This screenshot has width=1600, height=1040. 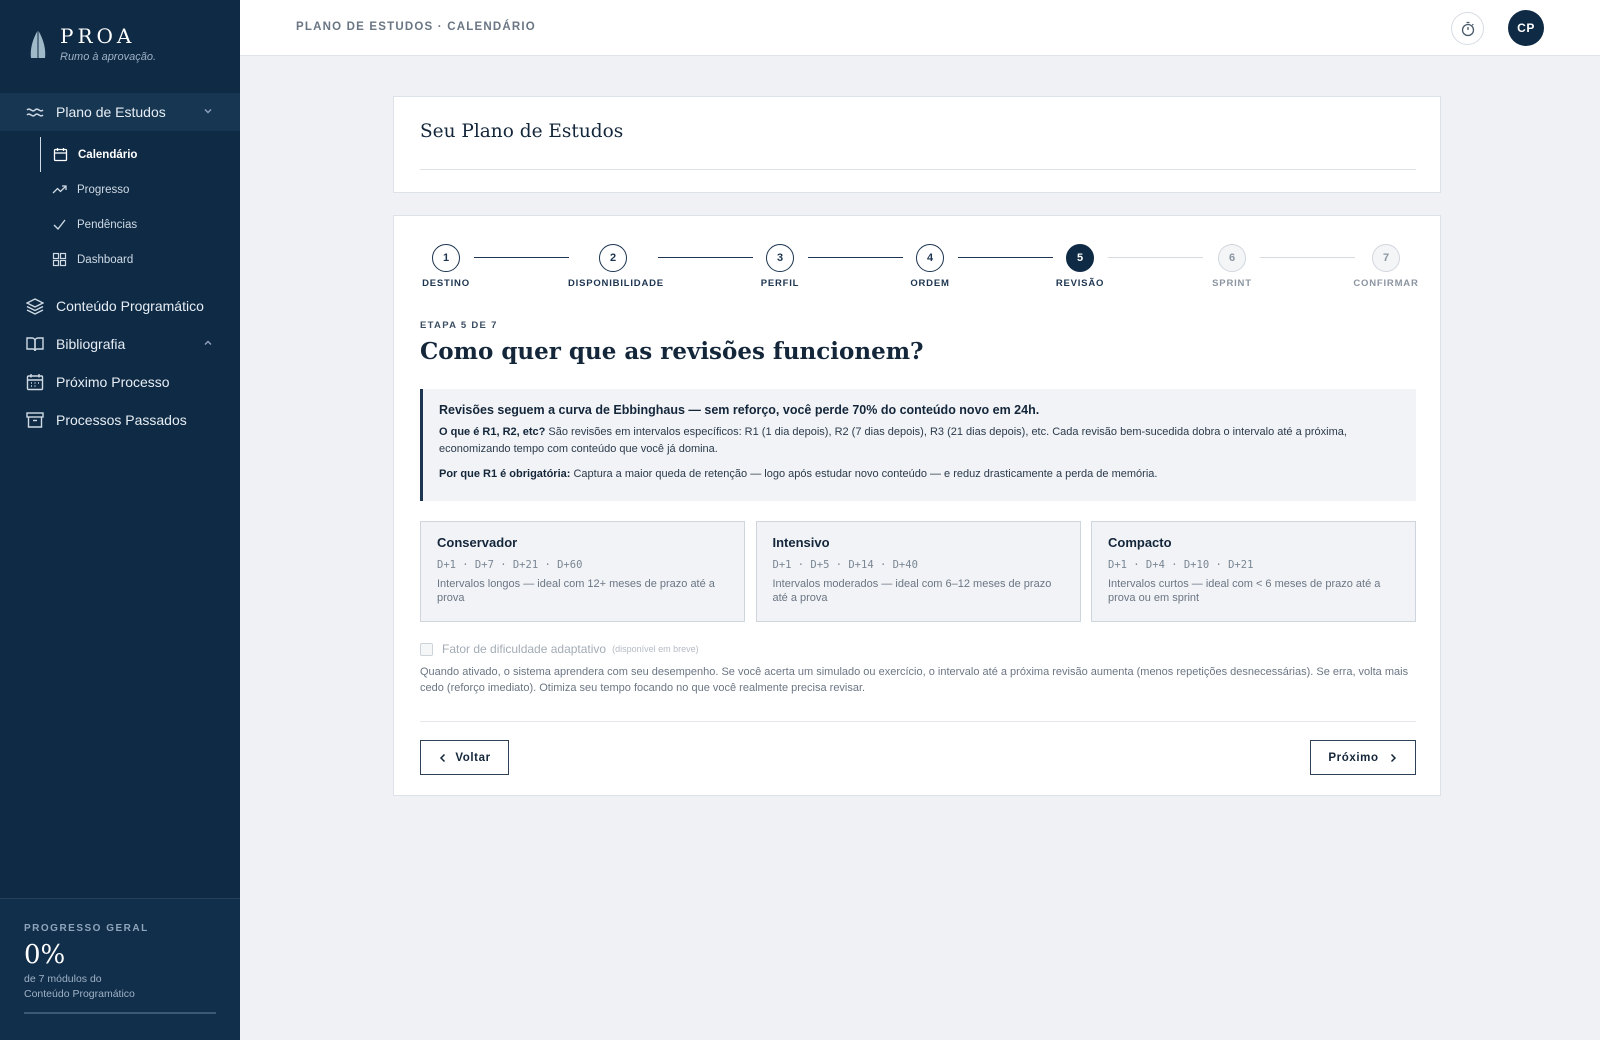 What do you see at coordinates (930, 258) in the screenshot?
I see `step-number: 4` at bounding box center [930, 258].